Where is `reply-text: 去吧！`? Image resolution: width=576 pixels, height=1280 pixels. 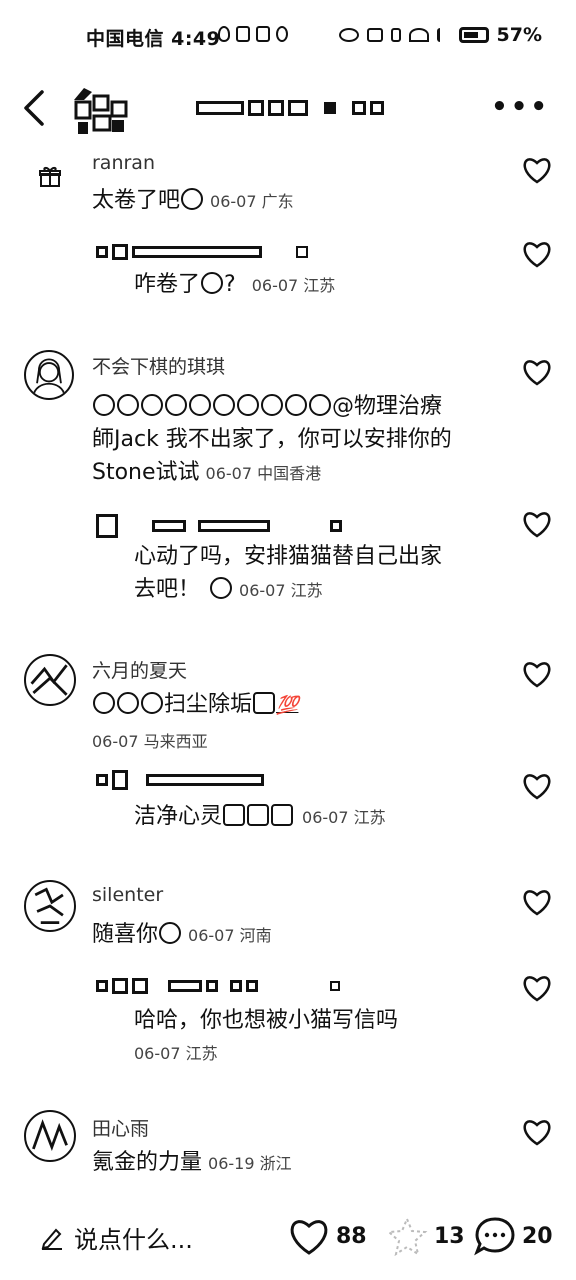
reply-text: 去吧！ is located at coordinates (167, 589).